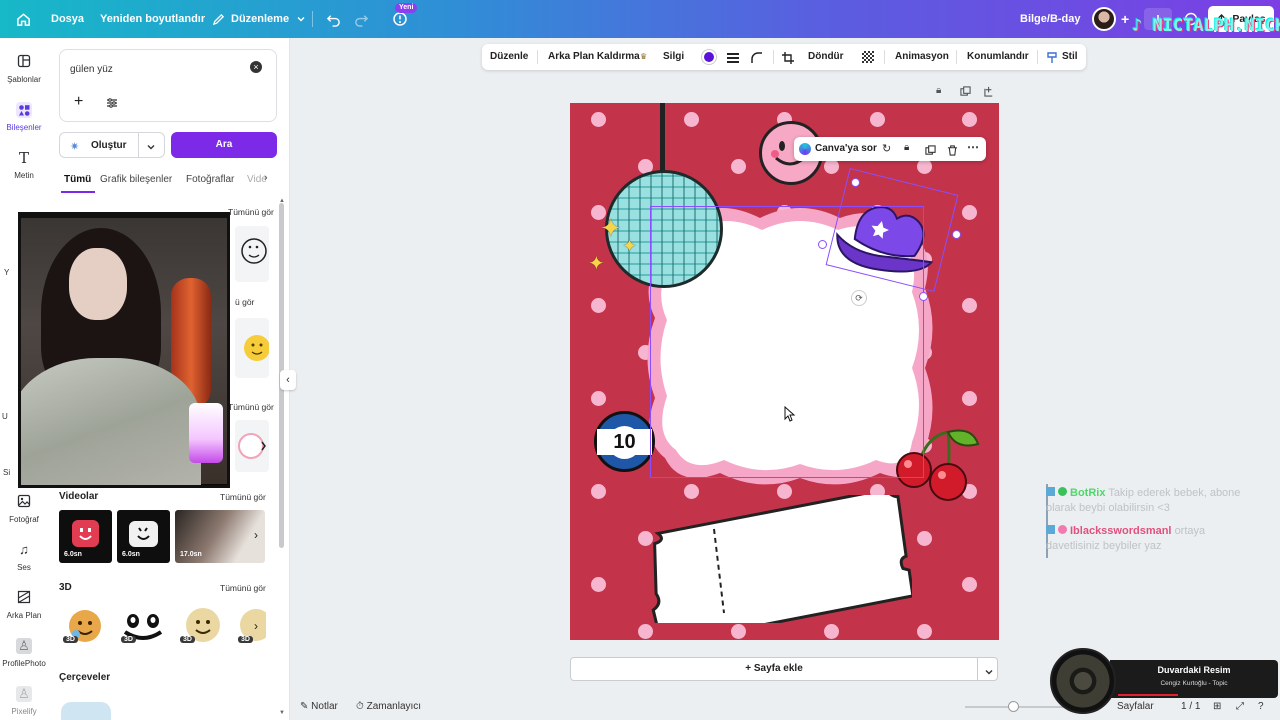 This screenshot has height=720, width=1280. I want to click on redo-button, so click(361, 19).